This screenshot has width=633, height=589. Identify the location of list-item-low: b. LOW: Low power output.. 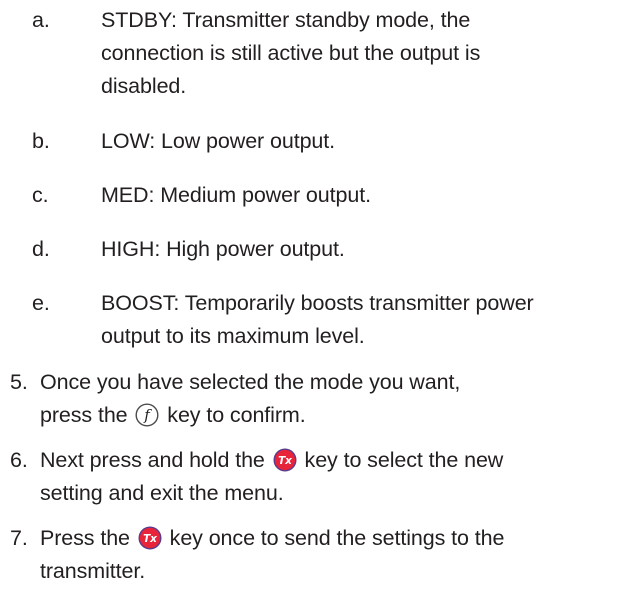
(322, 141).